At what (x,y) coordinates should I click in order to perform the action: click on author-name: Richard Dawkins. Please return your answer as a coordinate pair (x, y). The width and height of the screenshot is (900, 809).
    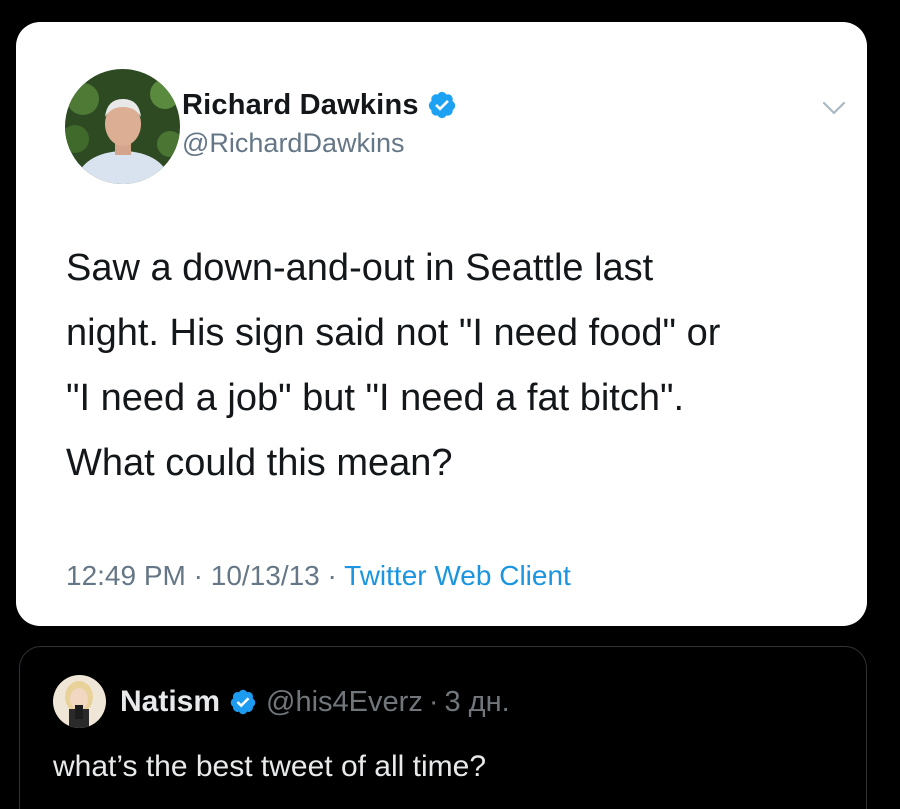
    Looking at the image, I should click on (300, 105).